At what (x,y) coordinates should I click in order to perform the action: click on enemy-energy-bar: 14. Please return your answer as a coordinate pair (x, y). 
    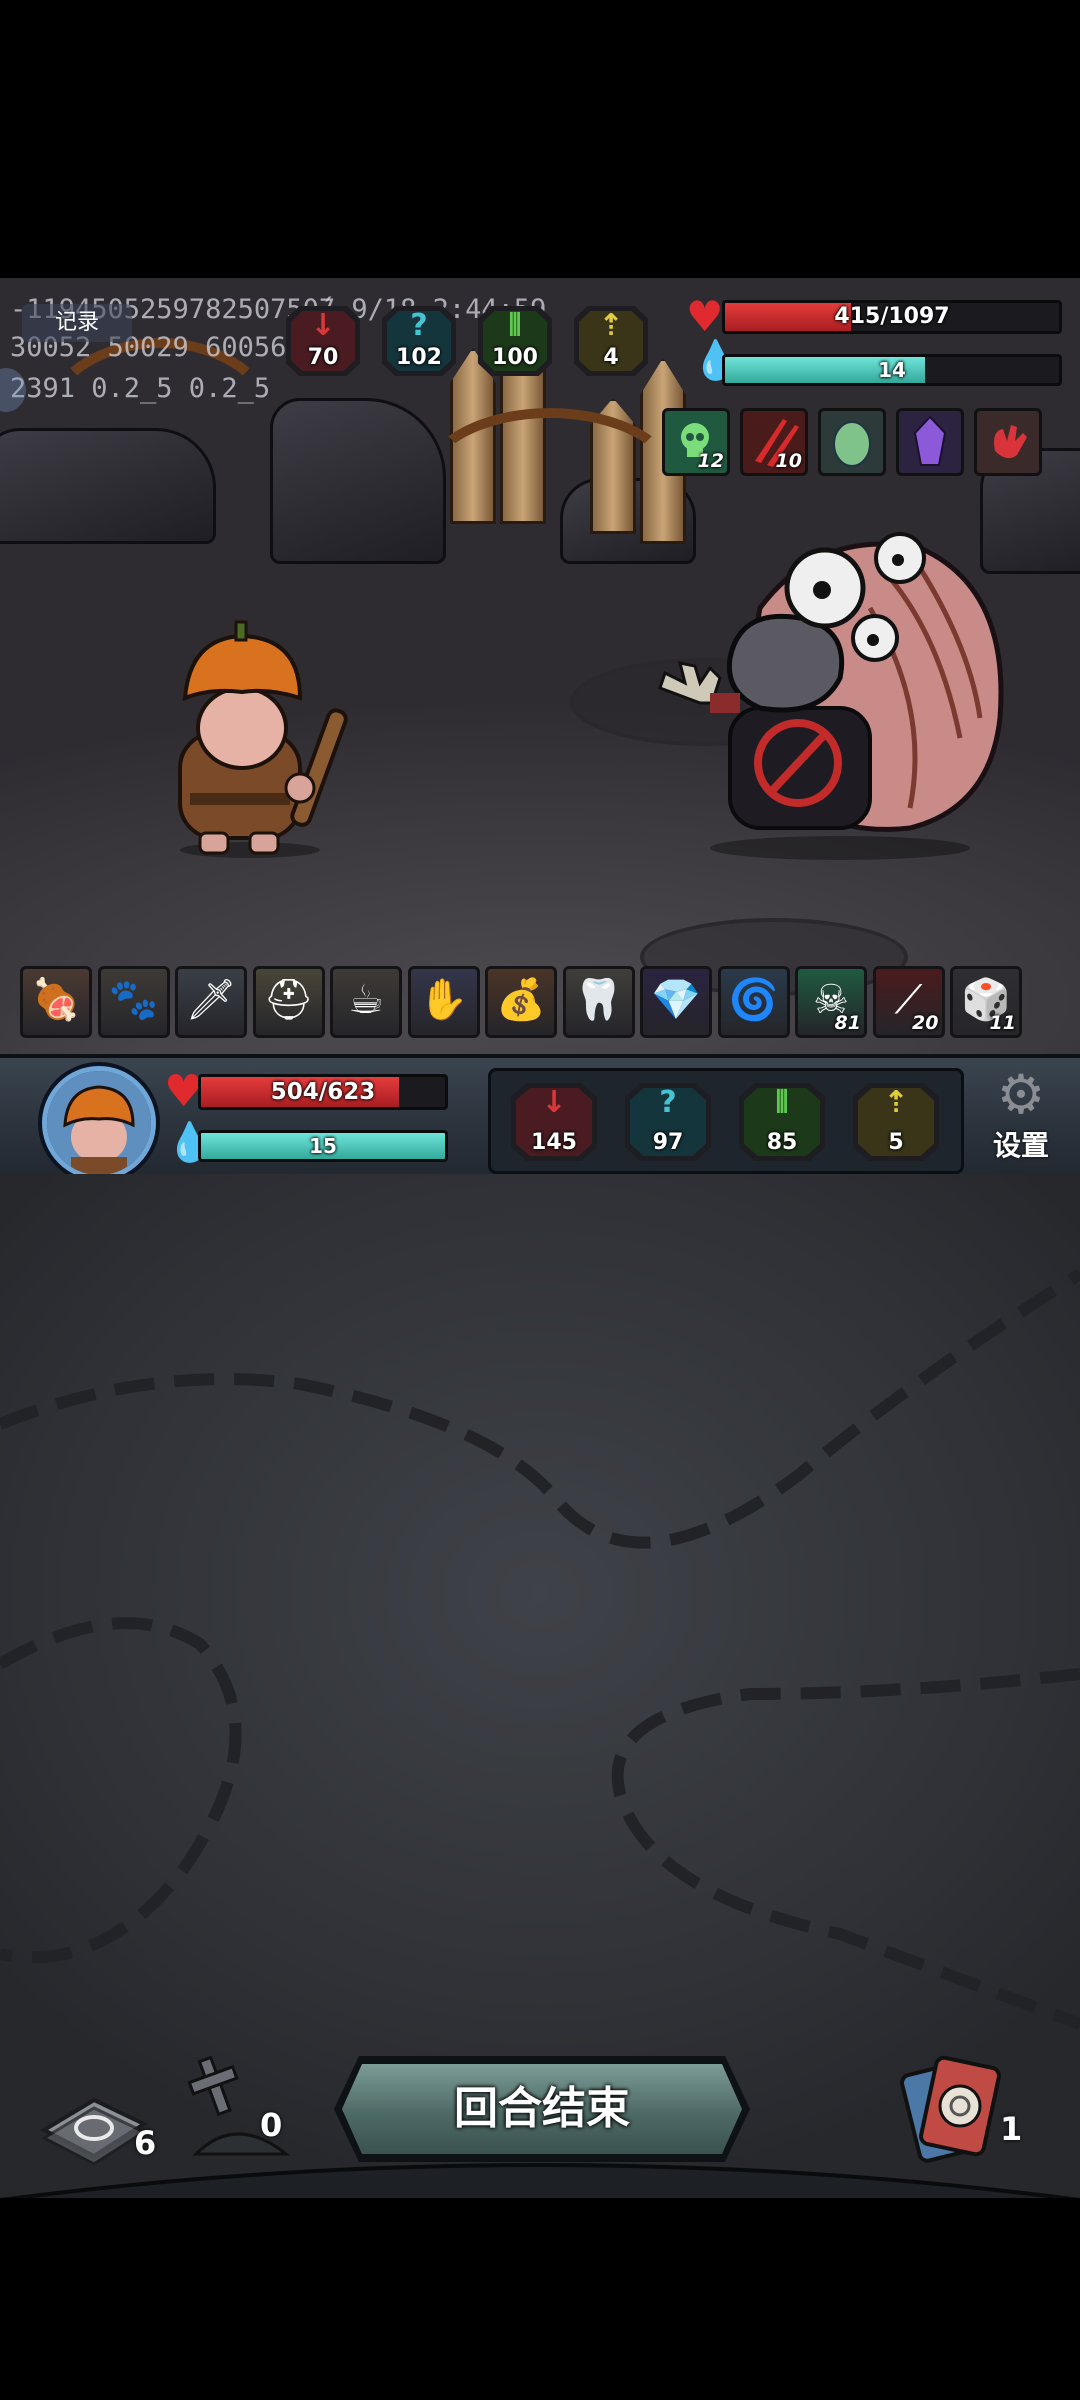
    Looking at the image, I should click on (892, 370).